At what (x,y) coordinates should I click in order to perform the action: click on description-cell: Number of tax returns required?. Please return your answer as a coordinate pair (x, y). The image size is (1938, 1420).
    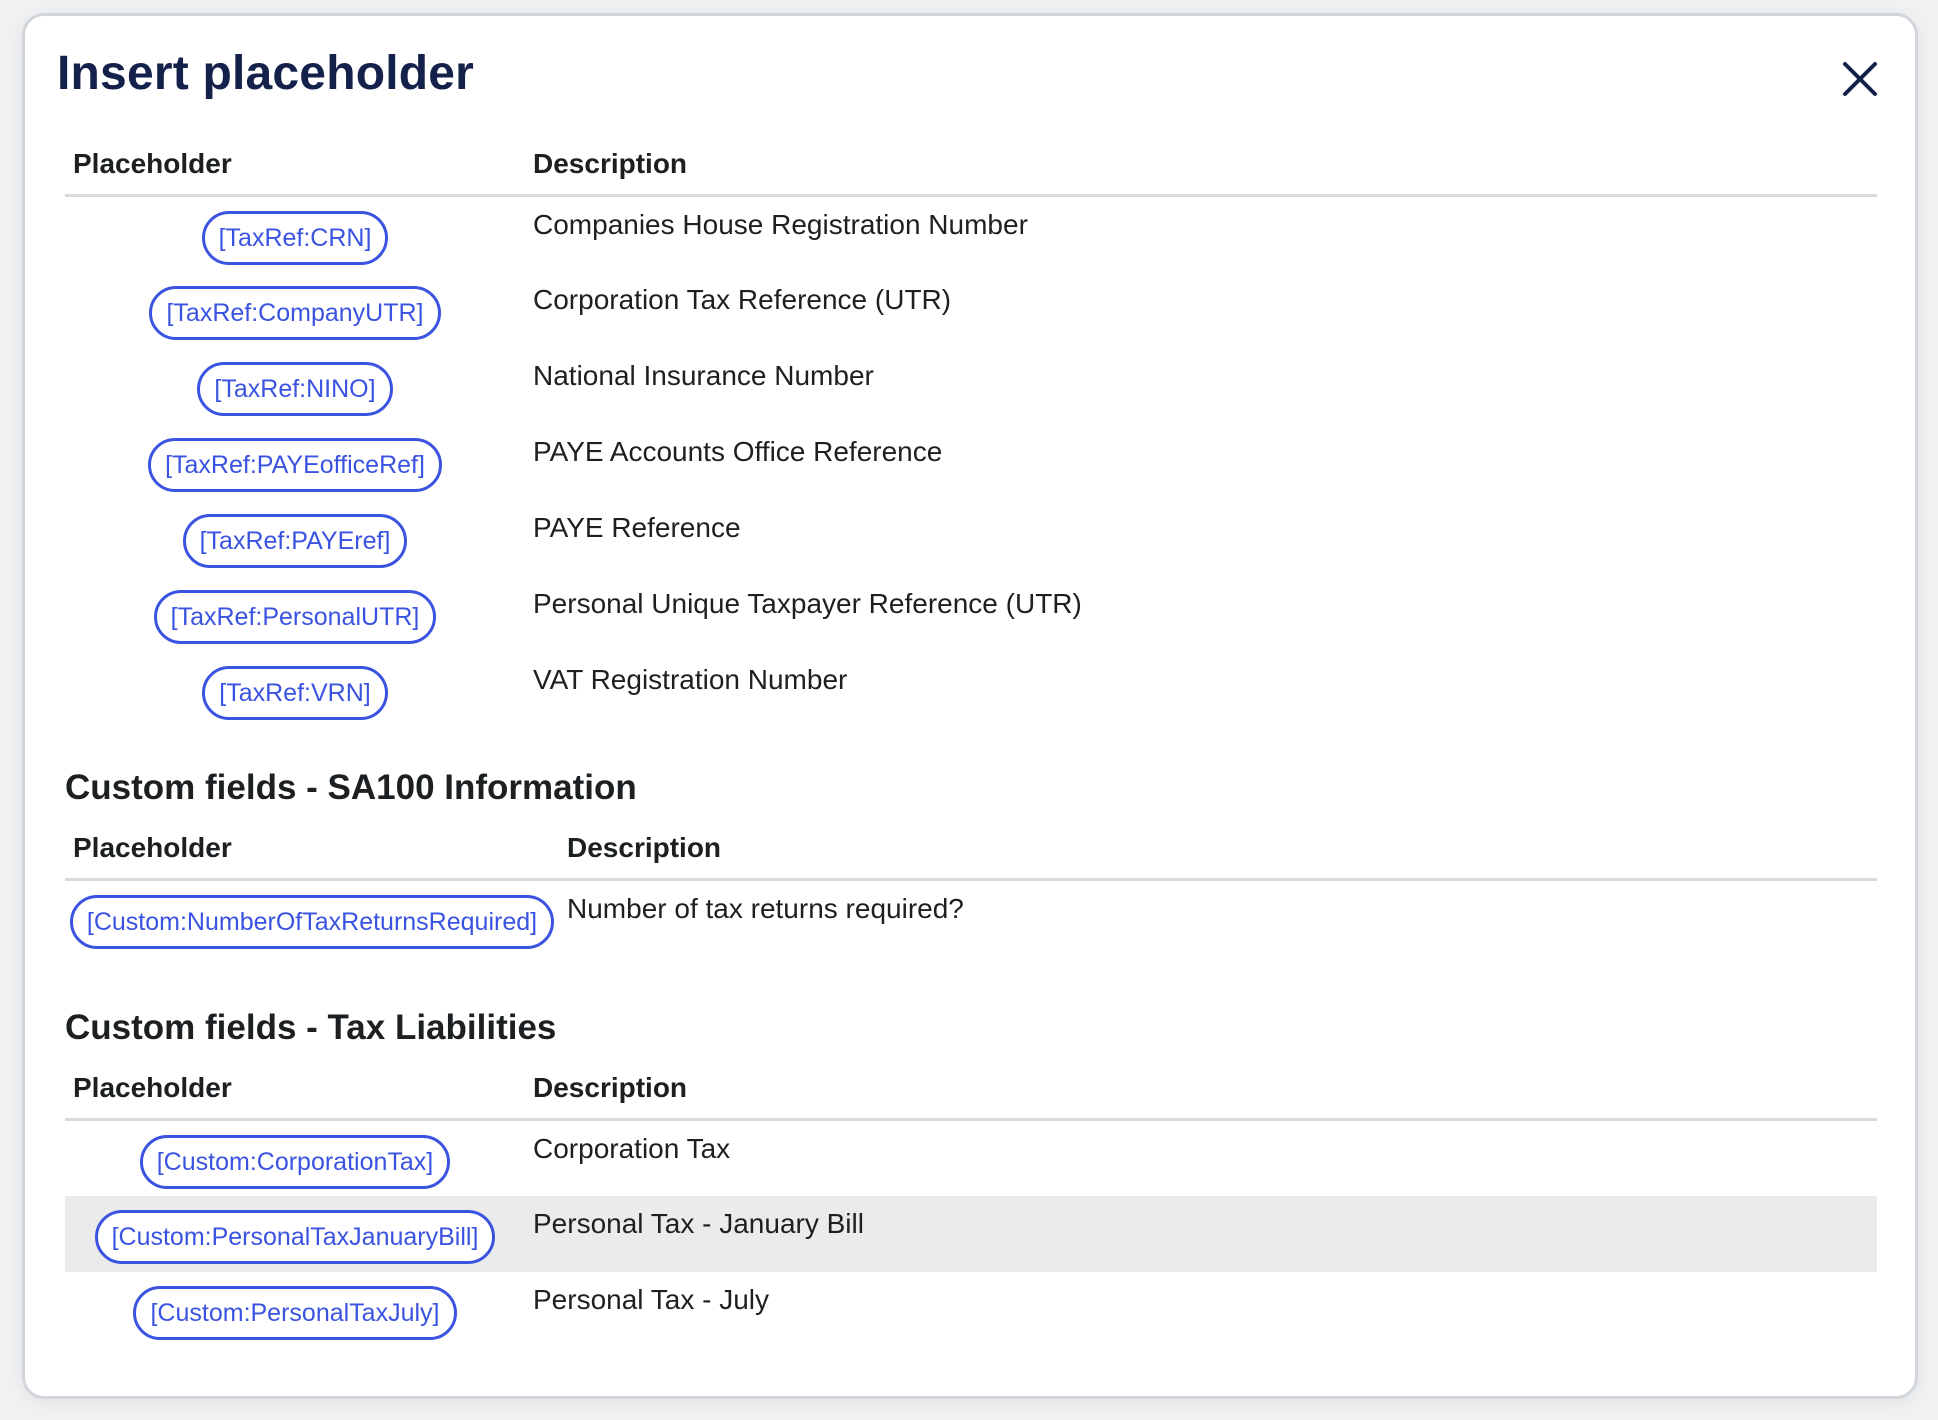
    Looking at the image, I should click on (765, 908).